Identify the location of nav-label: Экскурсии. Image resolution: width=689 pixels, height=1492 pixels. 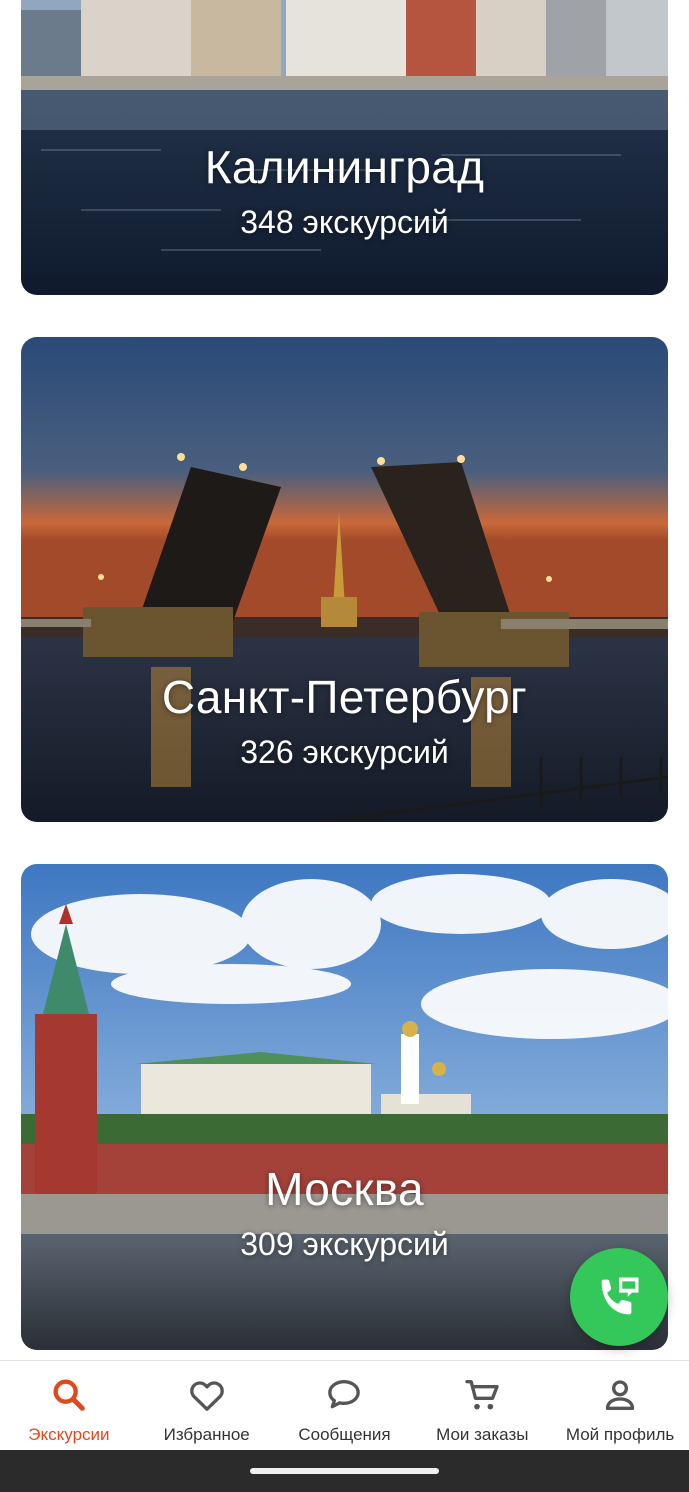
(69, 1434).